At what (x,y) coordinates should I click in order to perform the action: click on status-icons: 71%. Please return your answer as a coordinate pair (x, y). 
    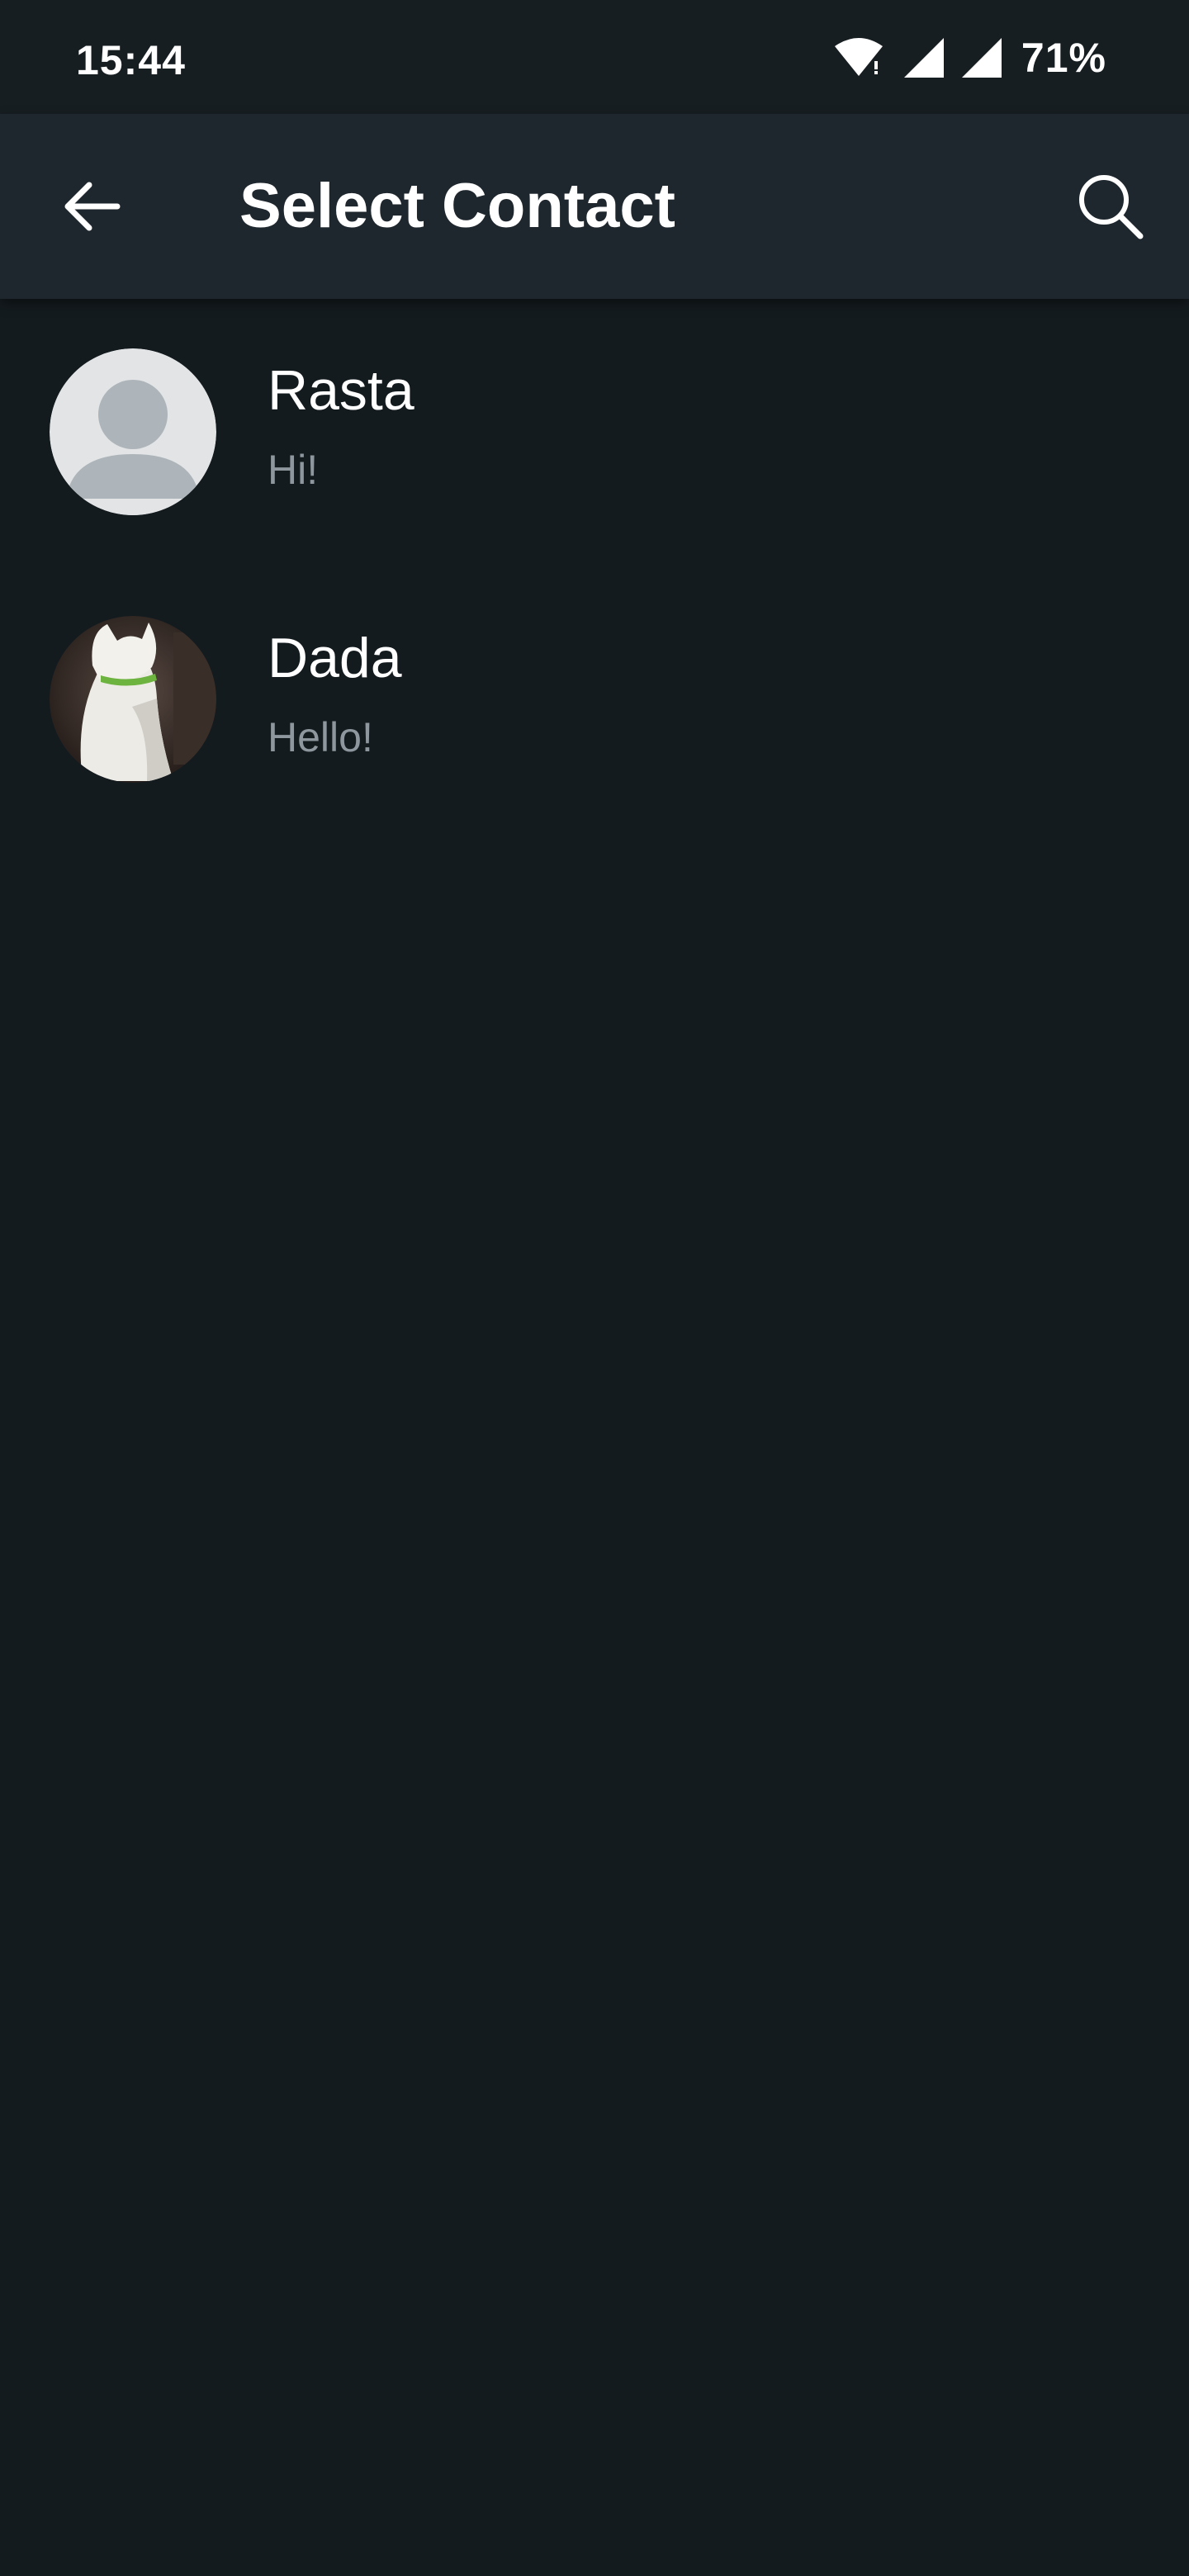
    Looking at the image, I should click on (968, 58).